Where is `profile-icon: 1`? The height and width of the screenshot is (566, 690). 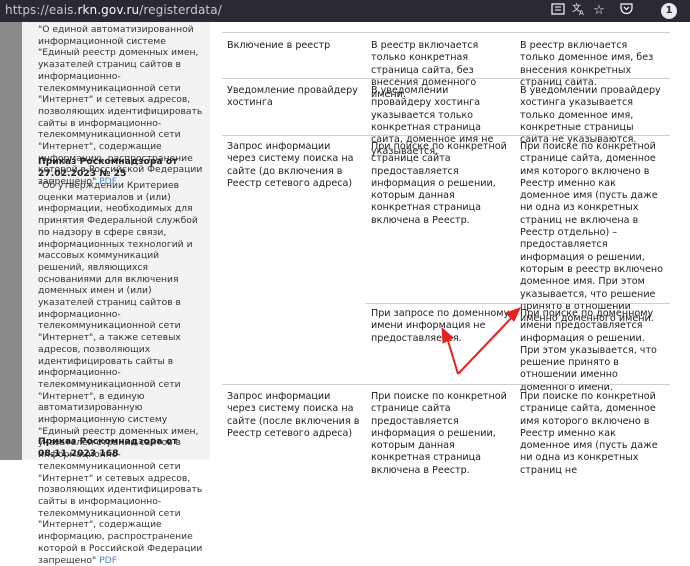
profile-icon: 1 is located at coordinates (669, 11).